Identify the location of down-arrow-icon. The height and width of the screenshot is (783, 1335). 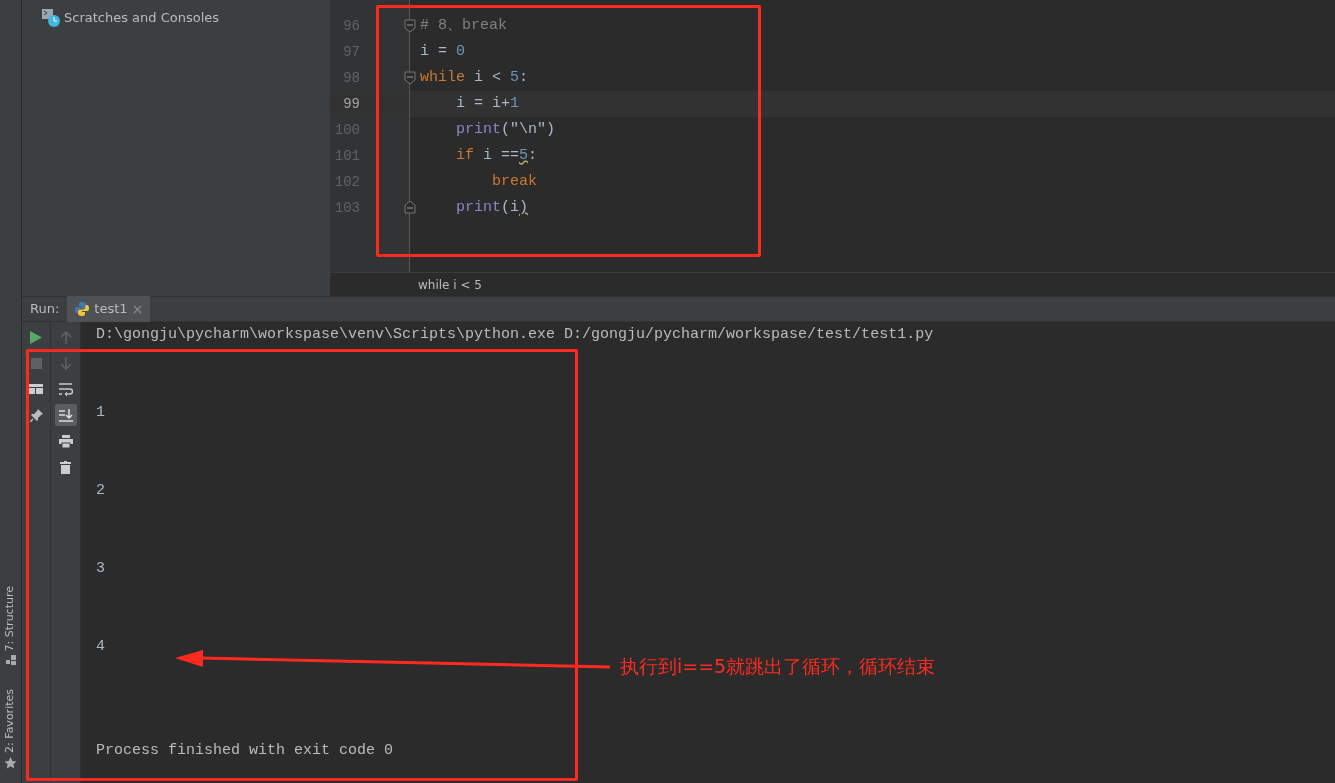
(65, 363).